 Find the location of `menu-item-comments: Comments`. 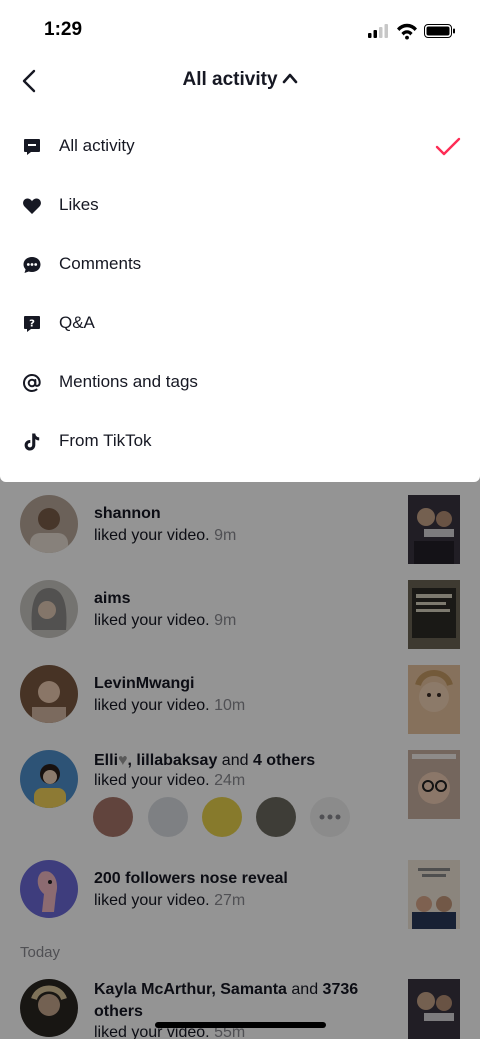

menu-item-comments: Comments is located at coordinates (240, 265).